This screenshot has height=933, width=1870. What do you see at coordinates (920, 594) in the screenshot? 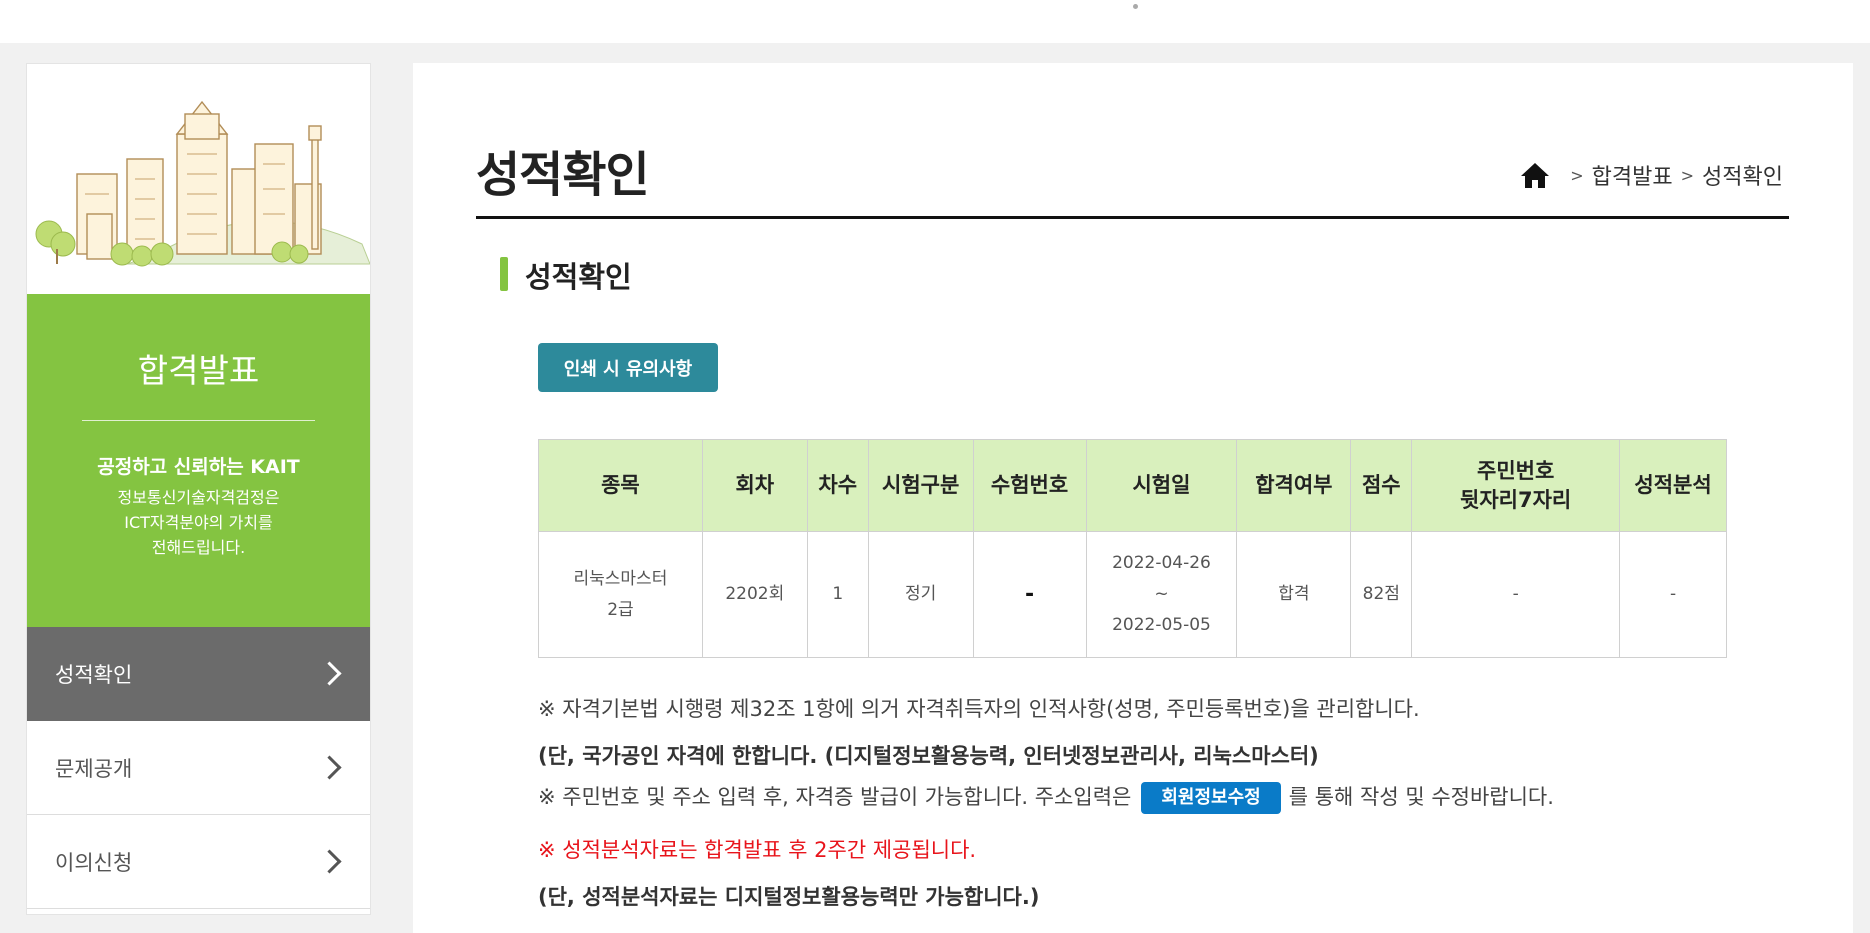
I see `cell-type: 정기` at bounding box center [920, 594].